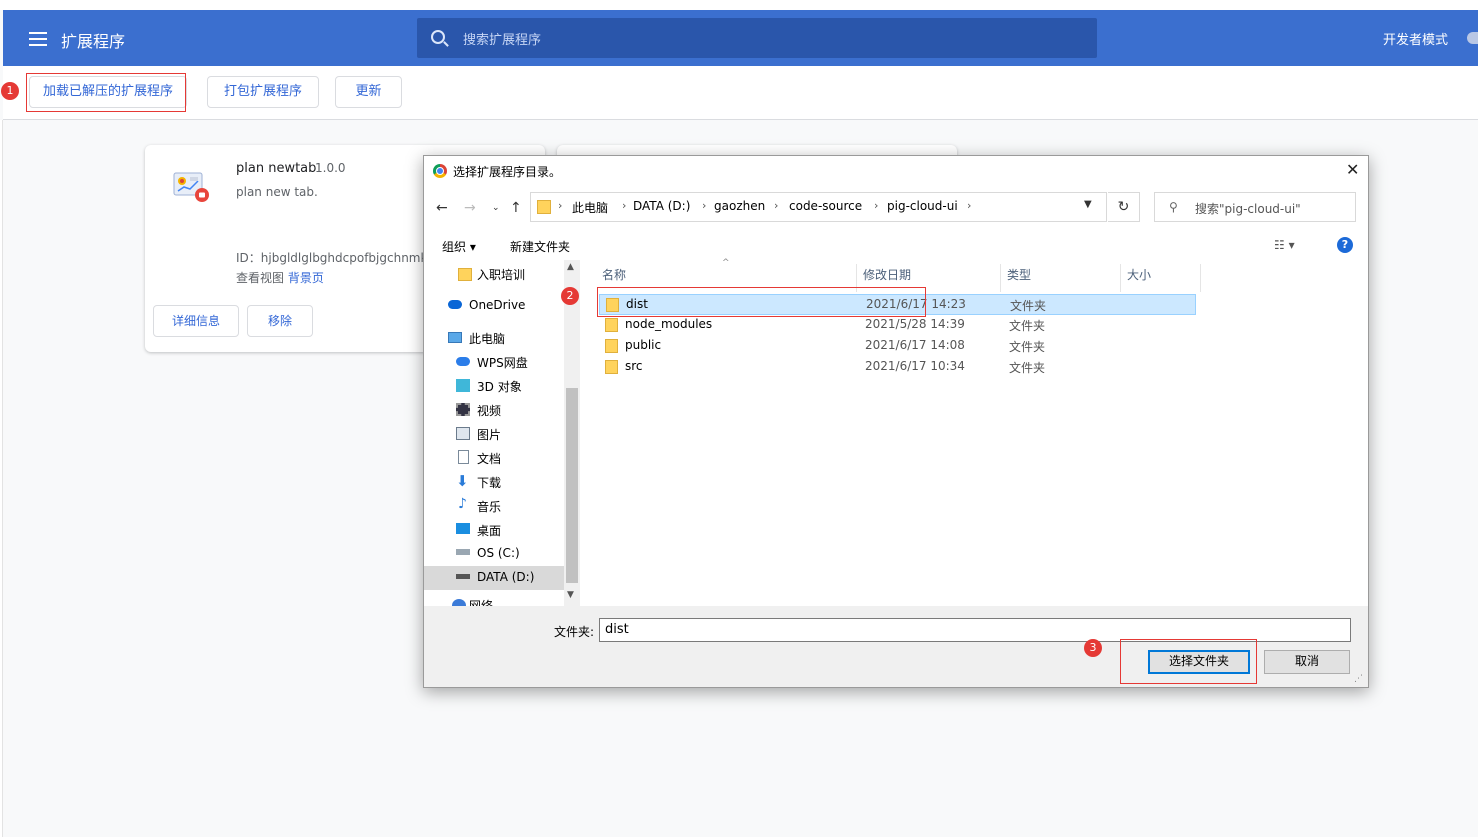 The image size is (1478, 837). I want to click on search-input: 搜索扩展程序, so click(757, 38).